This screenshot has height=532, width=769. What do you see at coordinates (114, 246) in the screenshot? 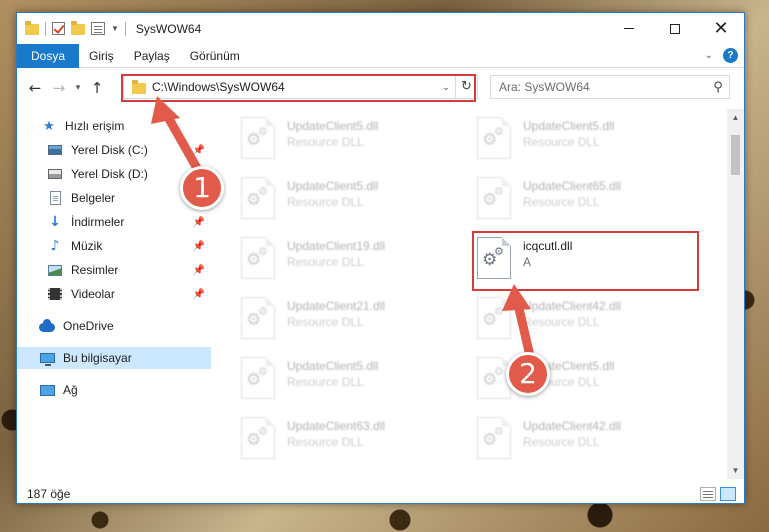
I see `sidebar-item-music: ♪ Müzik 📌` at bounding box center [114, 246].